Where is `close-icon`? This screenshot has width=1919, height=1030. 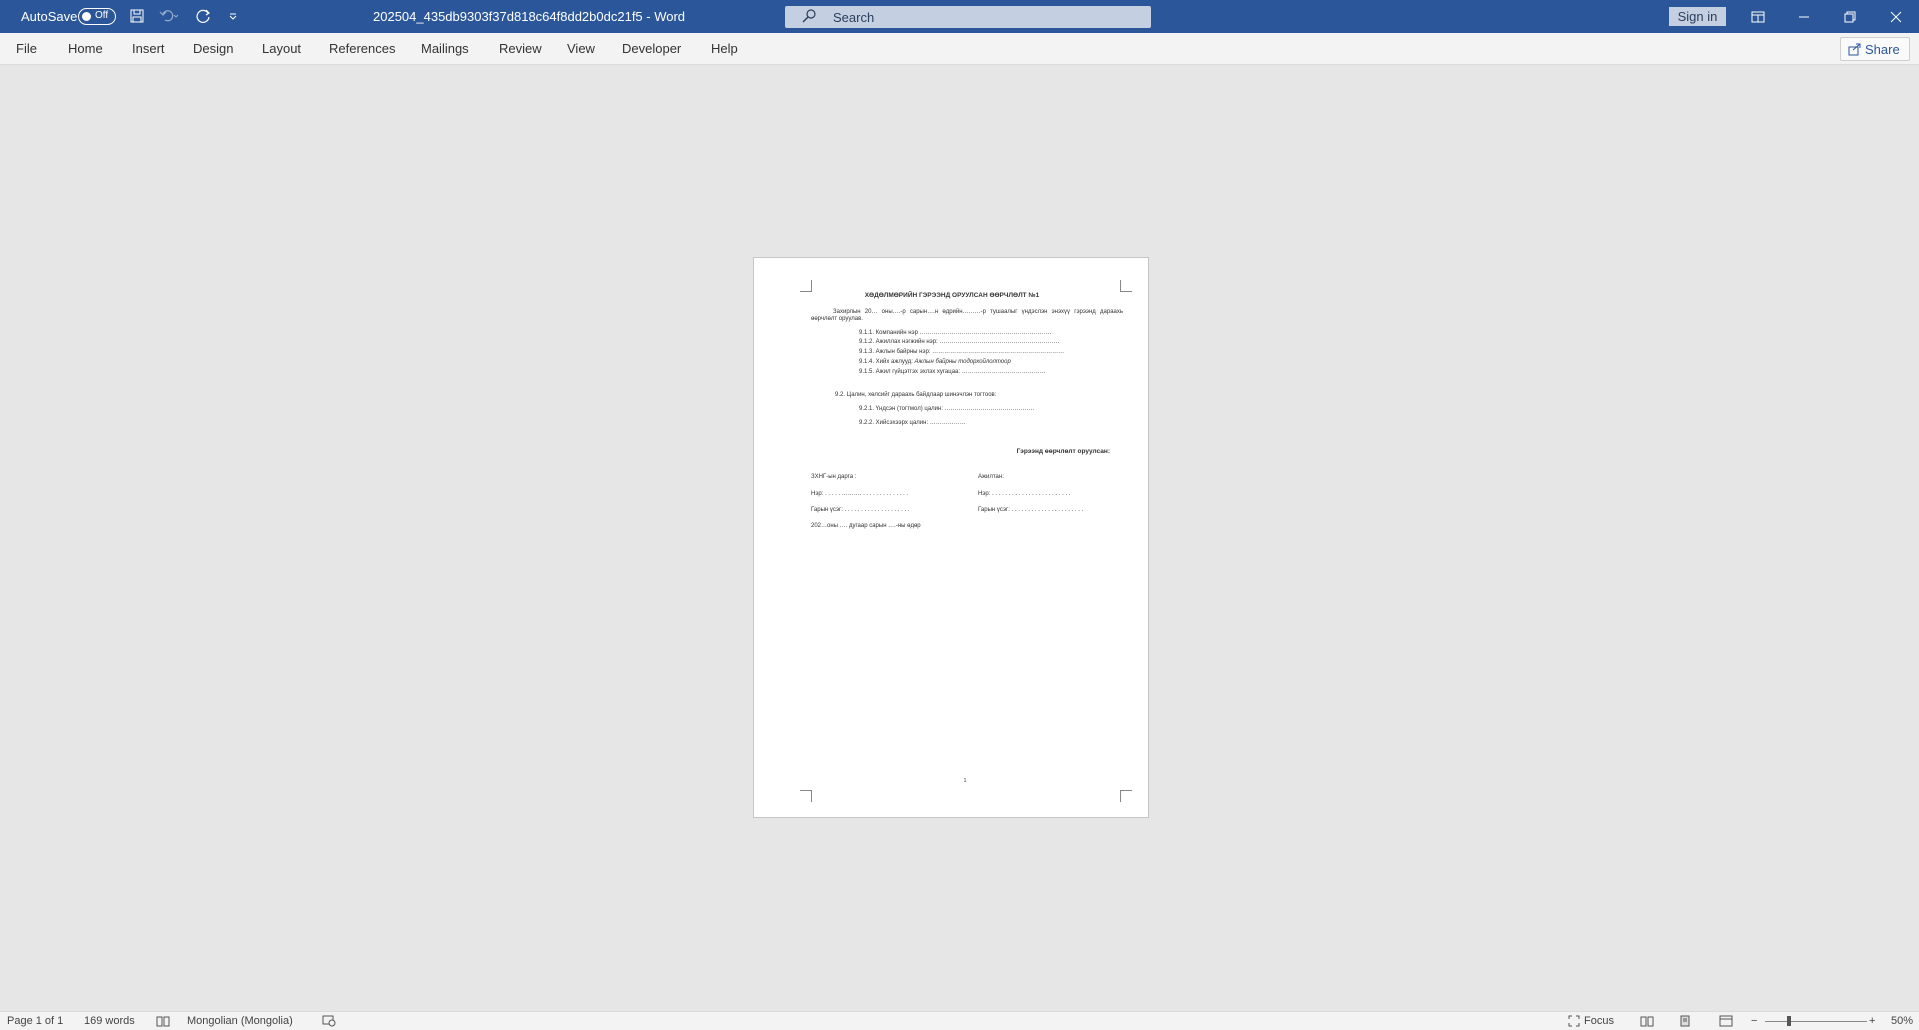
close-icon is located at coordinates (1896, 16).